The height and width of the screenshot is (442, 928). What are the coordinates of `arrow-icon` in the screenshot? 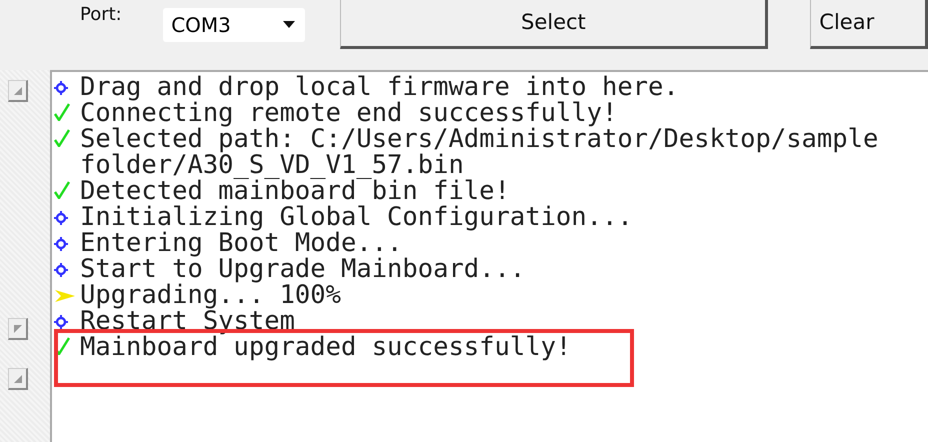 It's located at (65, 296).